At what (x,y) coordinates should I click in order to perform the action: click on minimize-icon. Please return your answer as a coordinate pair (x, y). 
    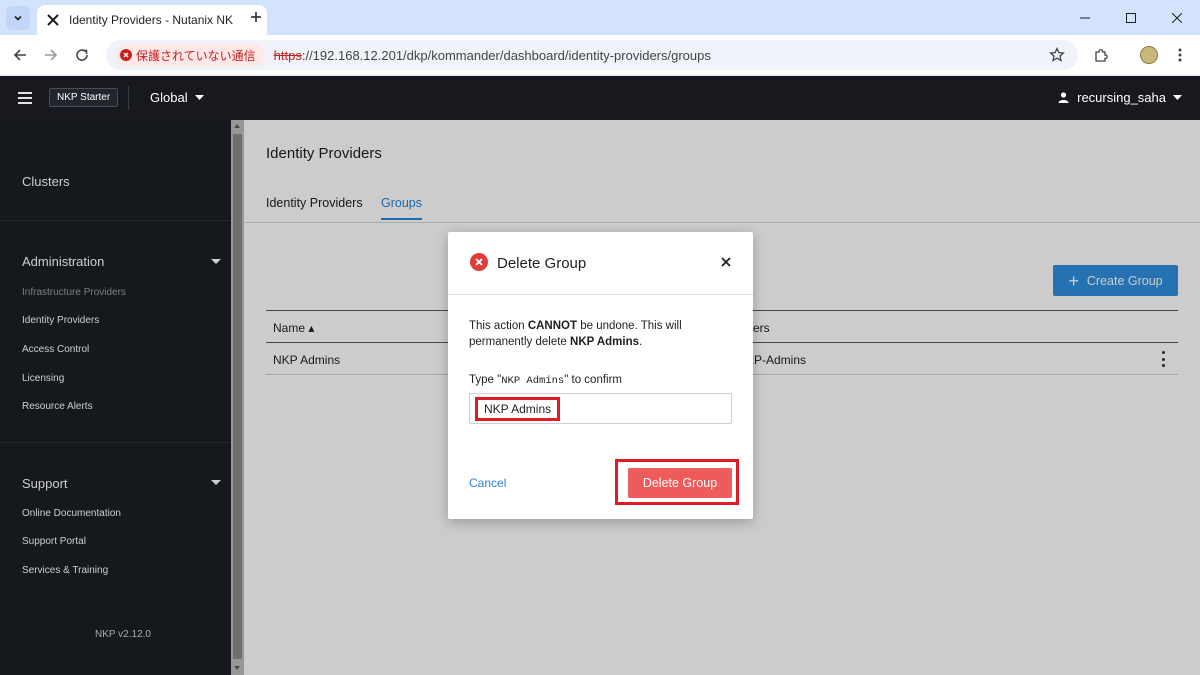
    Looking at the image, I should click on (1085, 17).